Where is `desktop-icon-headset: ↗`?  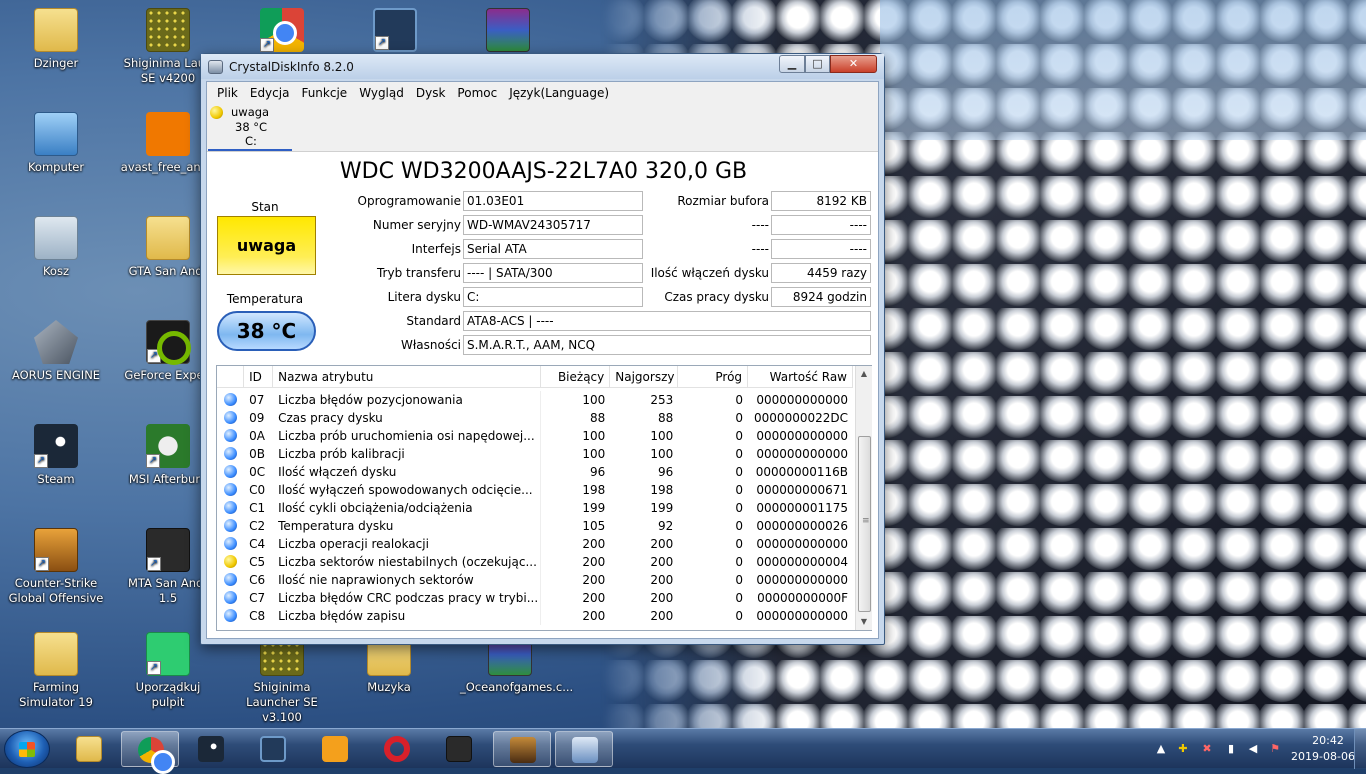 desktop-icon-headset: ↗ is located at coordinates (395, 32).